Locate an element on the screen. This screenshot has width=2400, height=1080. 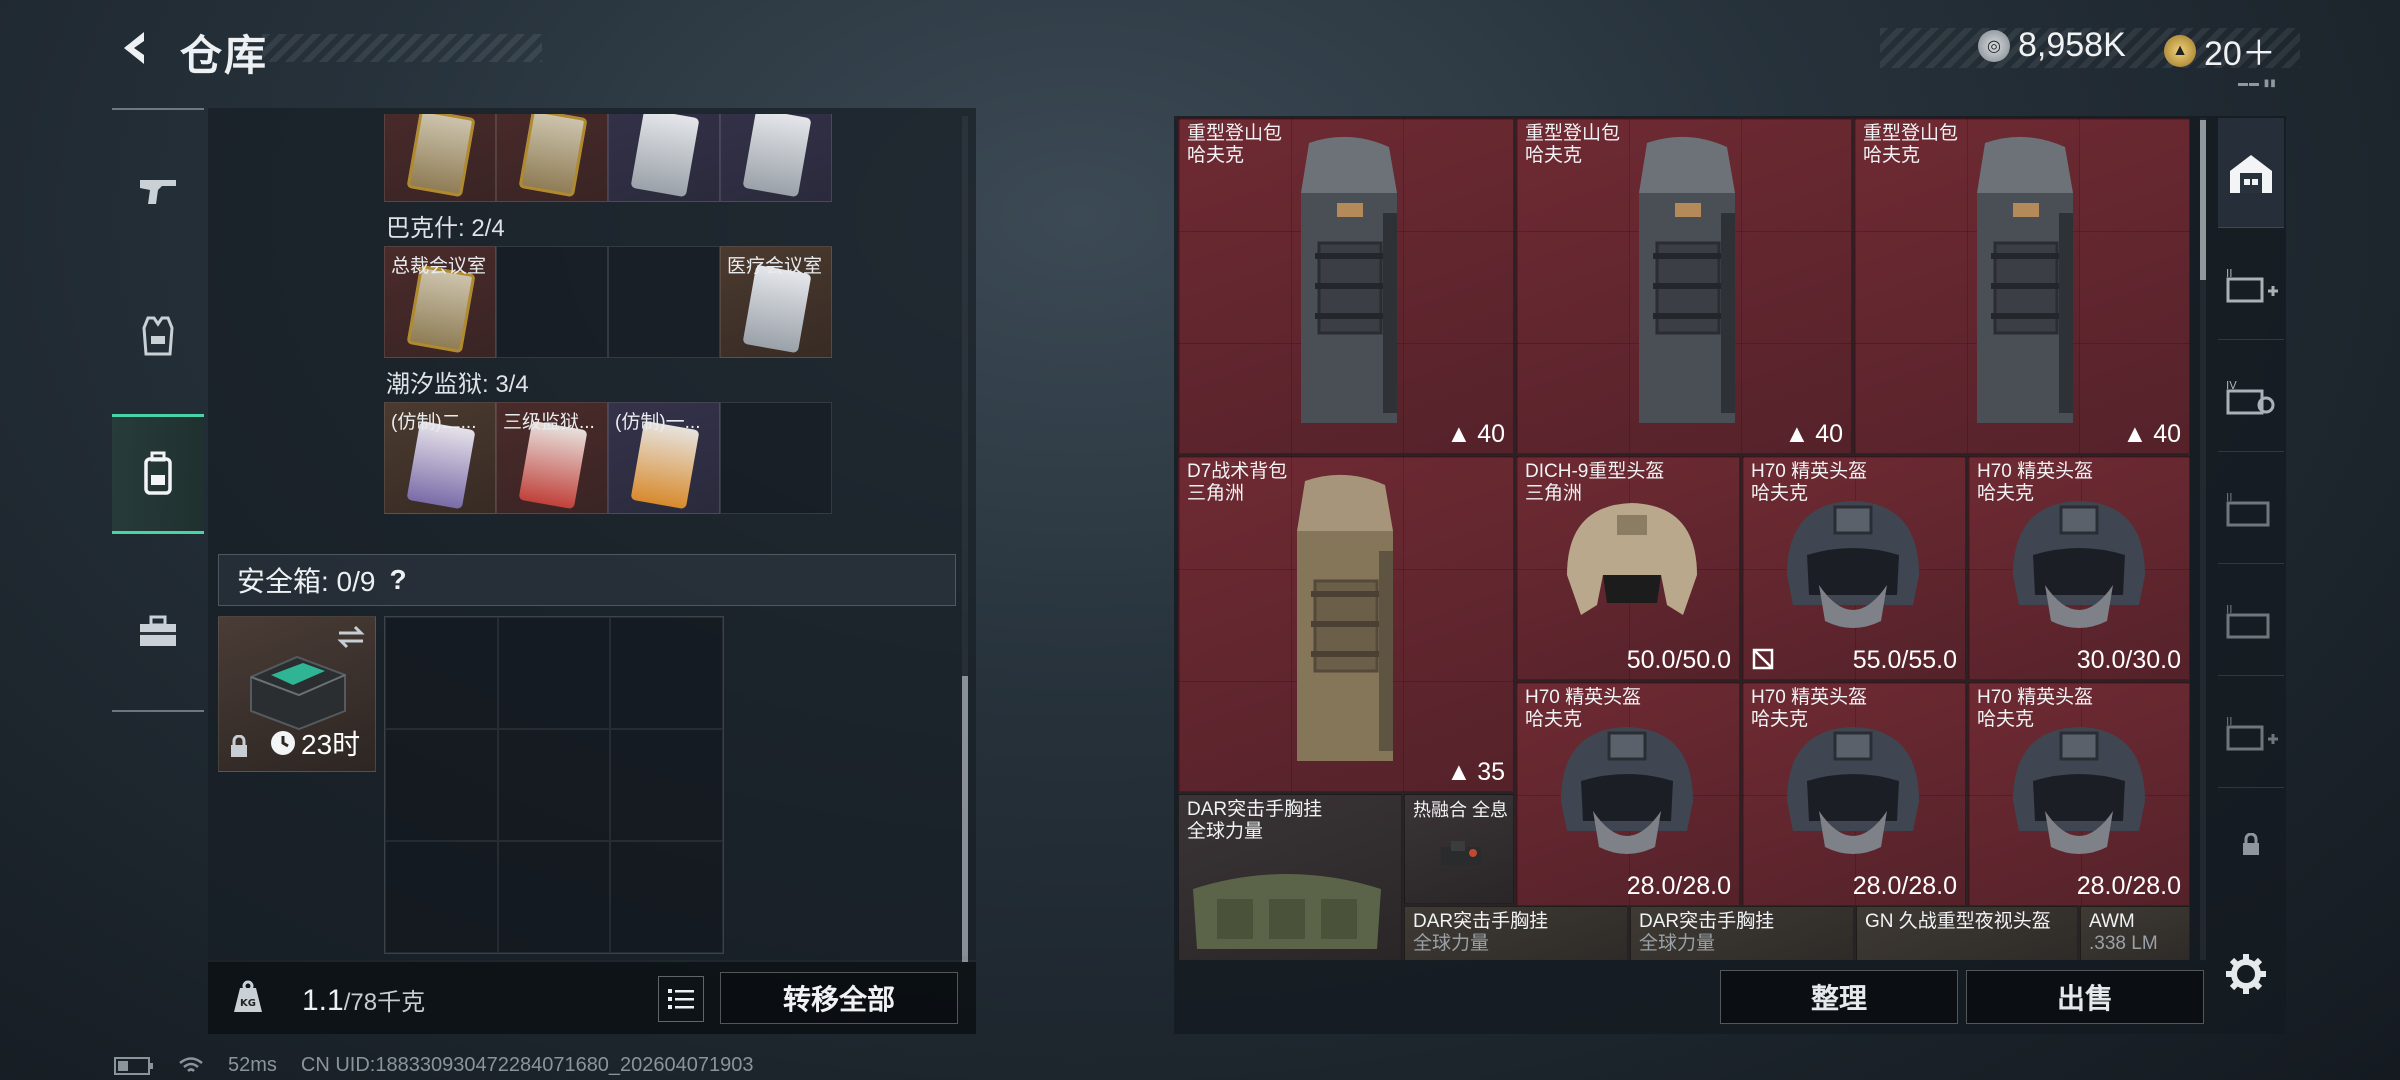
key-section-label: 潮汐监狱: 3/4 is located at coordinates (457, 384).